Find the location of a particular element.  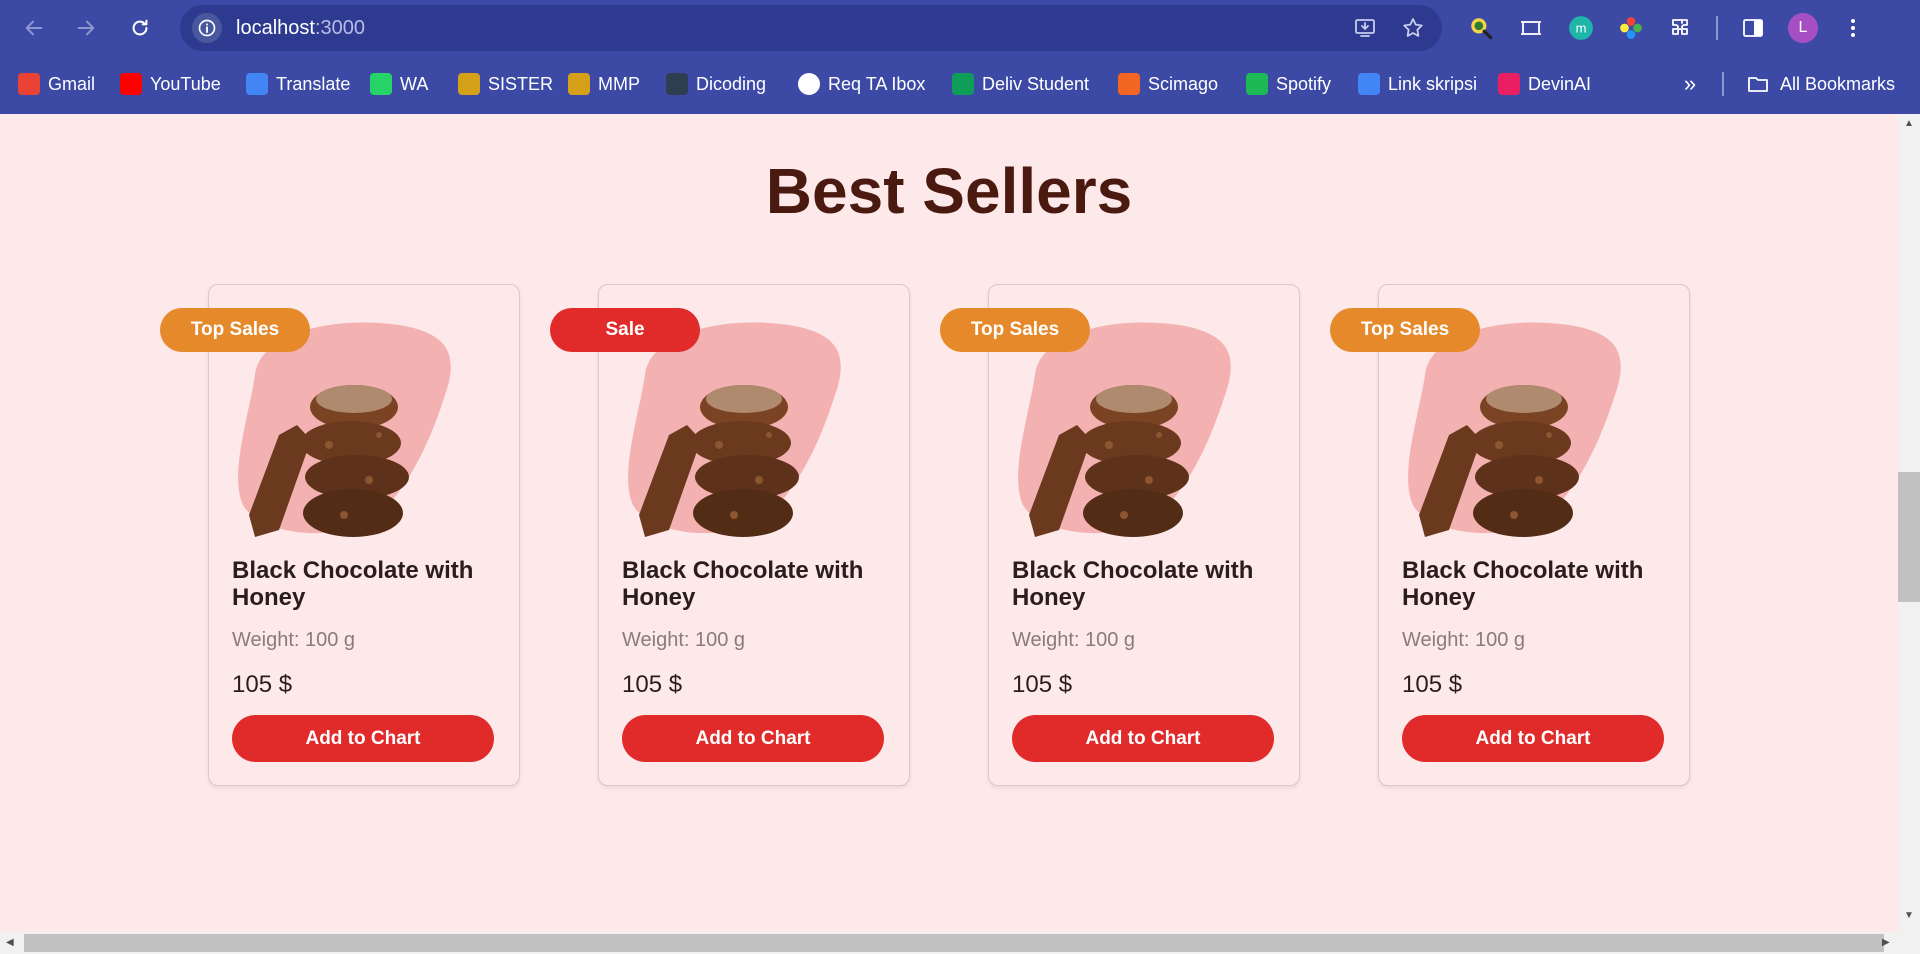

all-bookmarks-label: All Bookmarks is located at coordinates (1838, 83).